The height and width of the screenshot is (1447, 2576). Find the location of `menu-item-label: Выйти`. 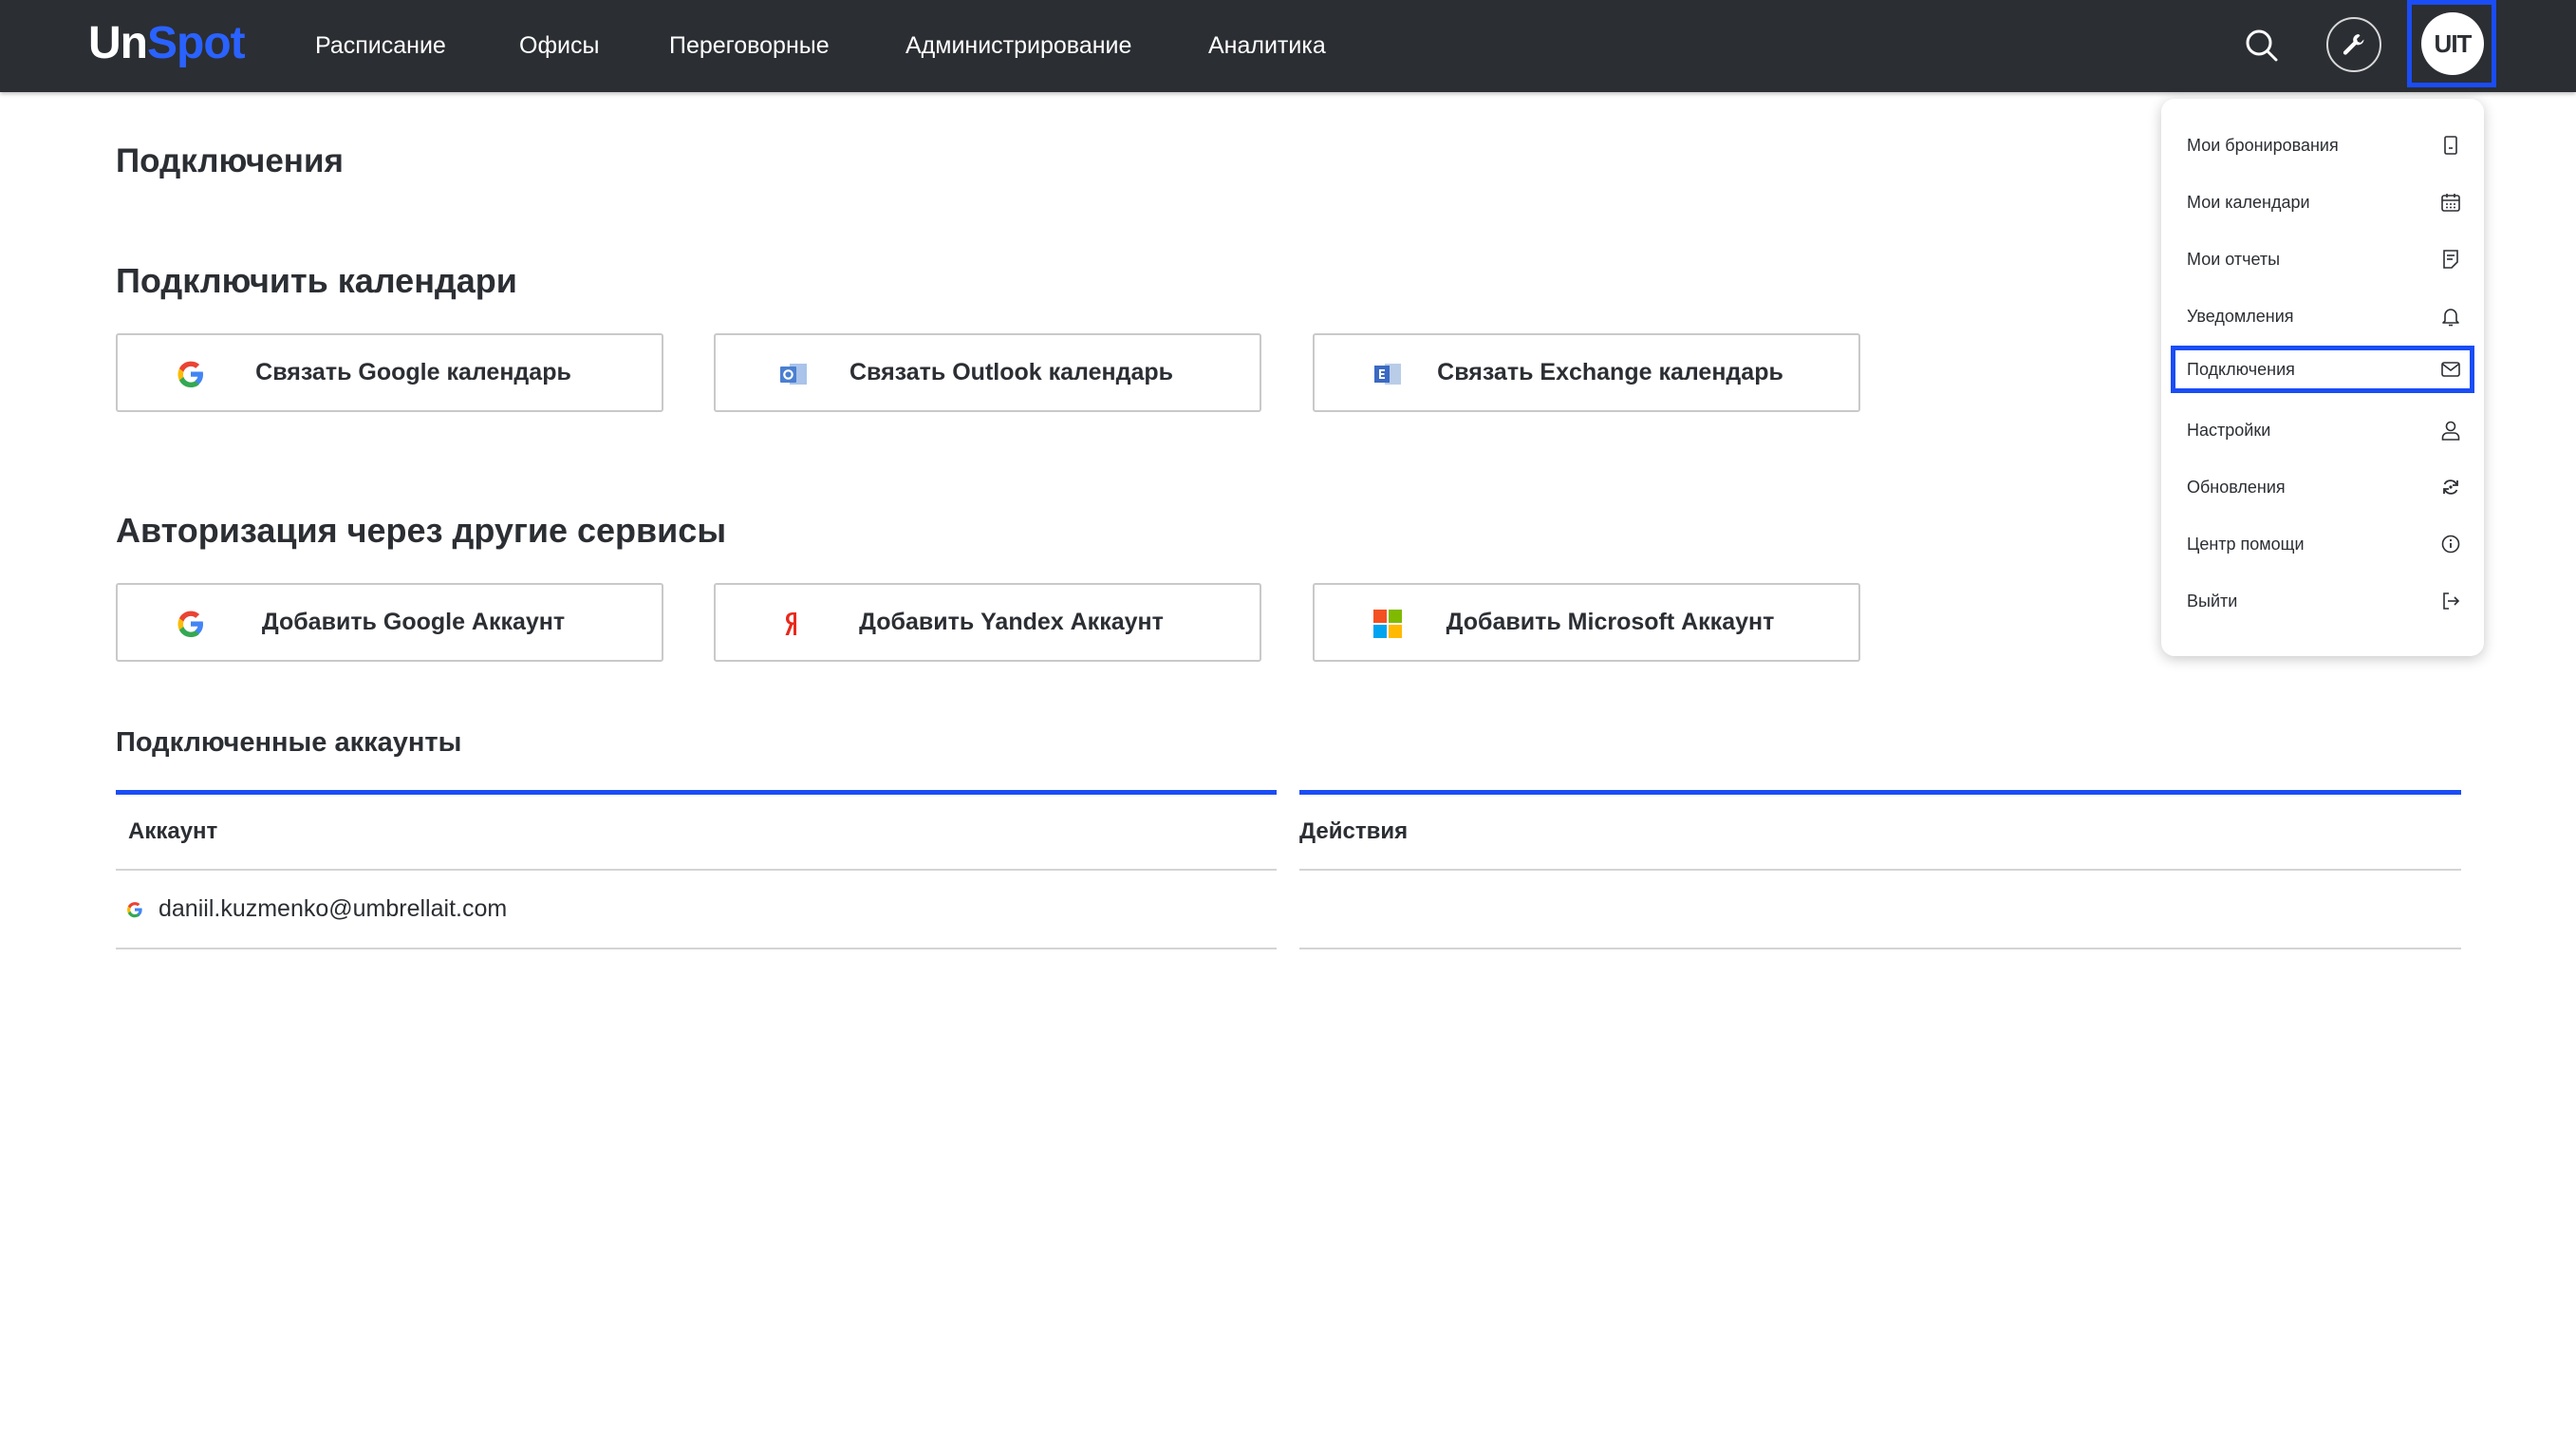

menu-item-label: Выйти is located at coordinates (2212, 602).